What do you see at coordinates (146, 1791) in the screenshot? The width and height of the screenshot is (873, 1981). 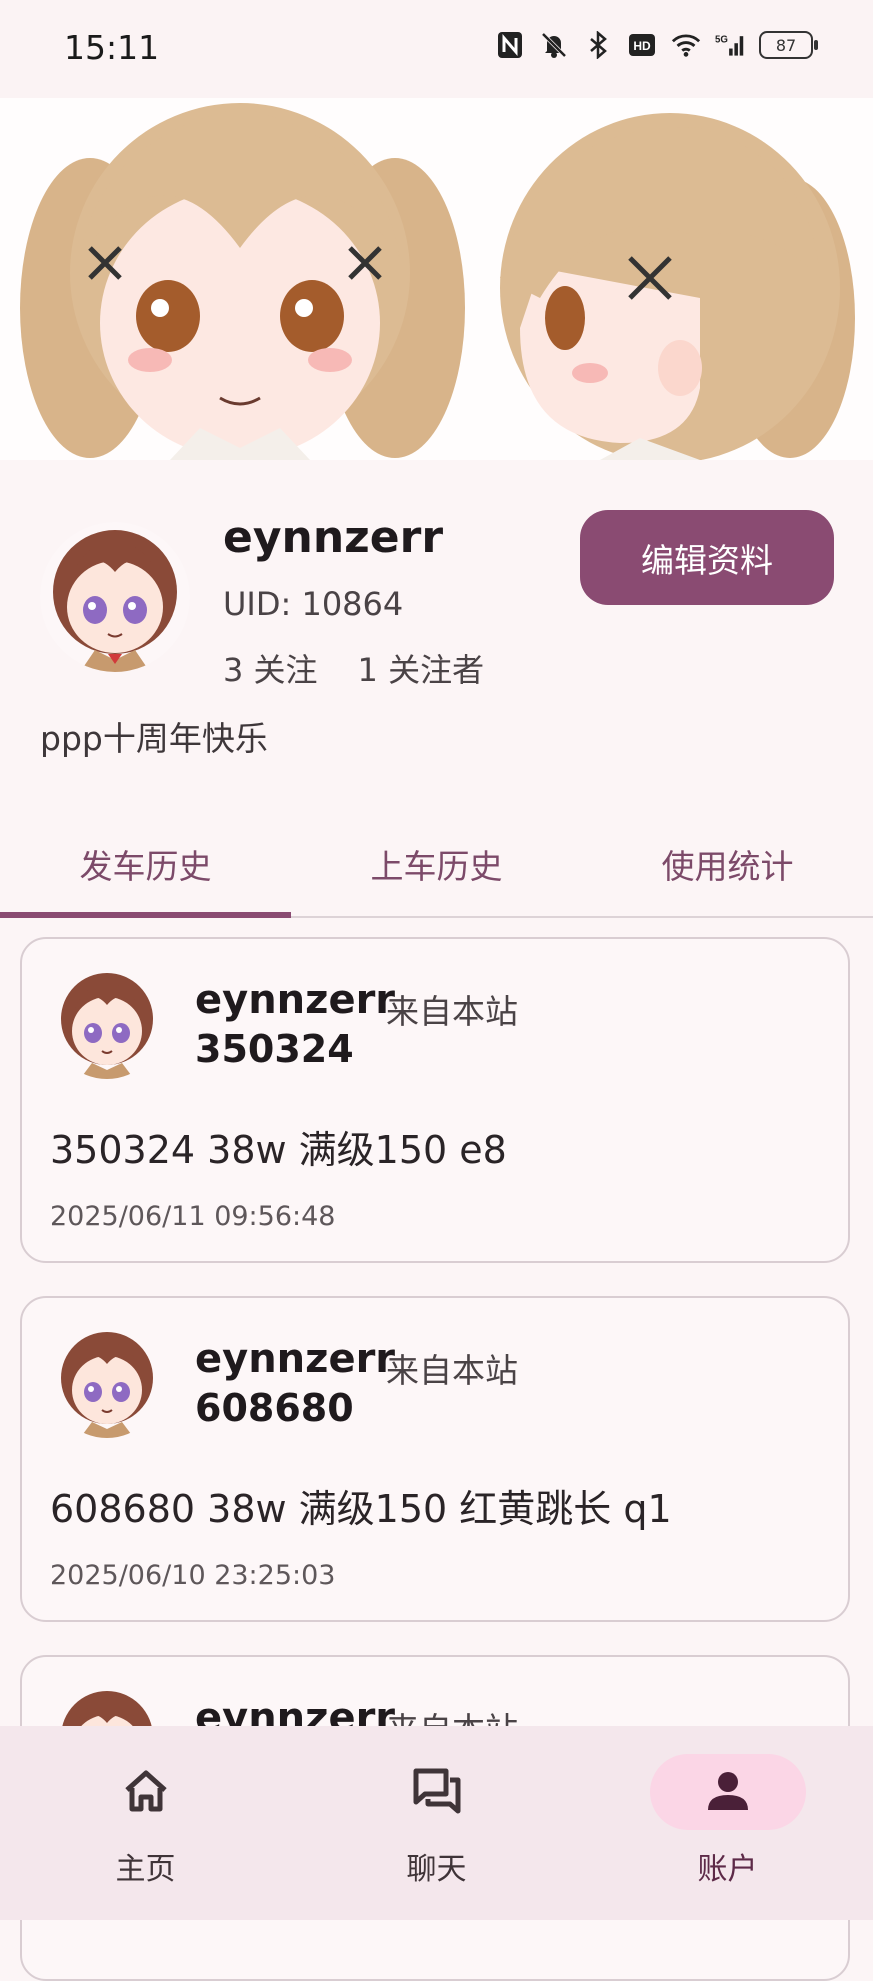 I see `home-icon` at bounding box center [146, 1791].